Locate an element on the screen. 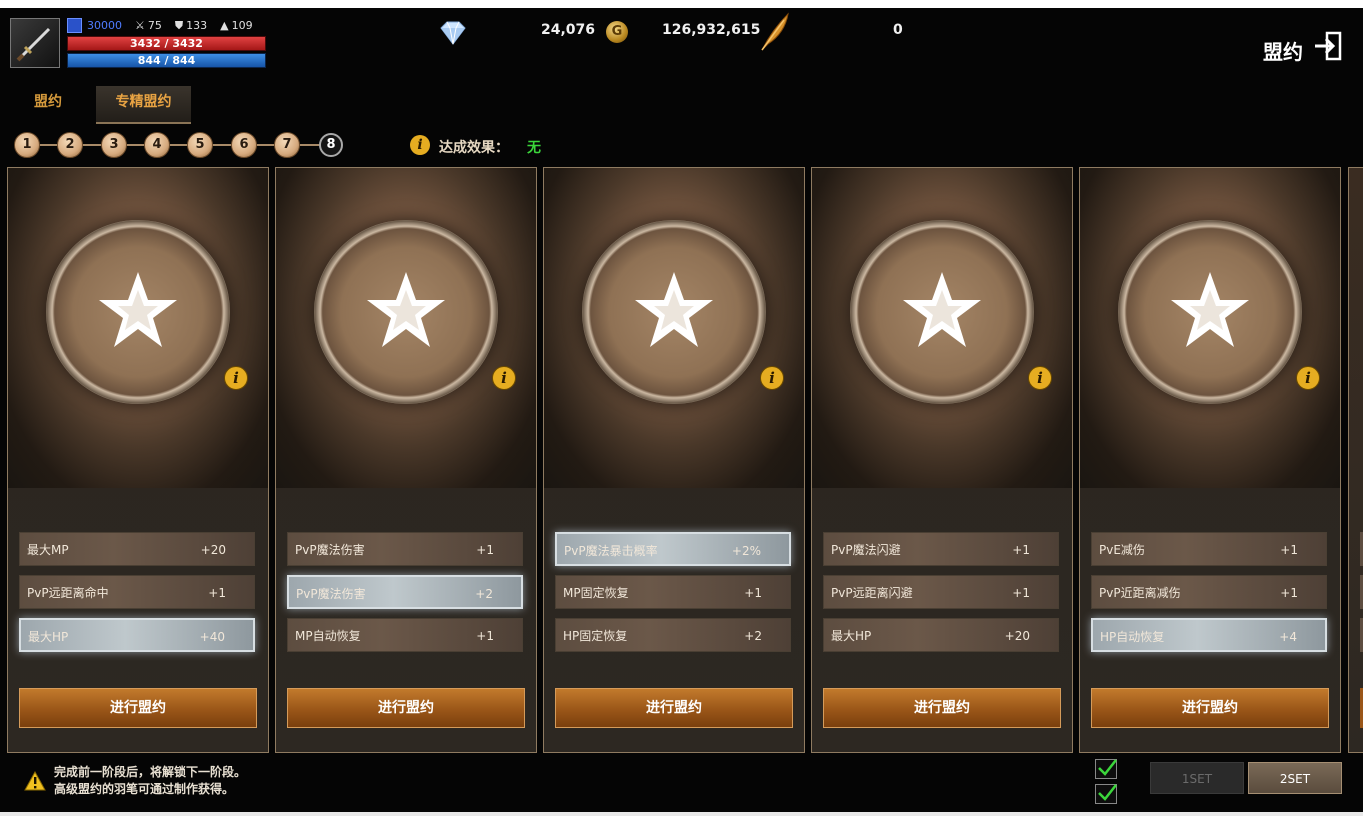  sword-icon is located at coordinates (33, 44).